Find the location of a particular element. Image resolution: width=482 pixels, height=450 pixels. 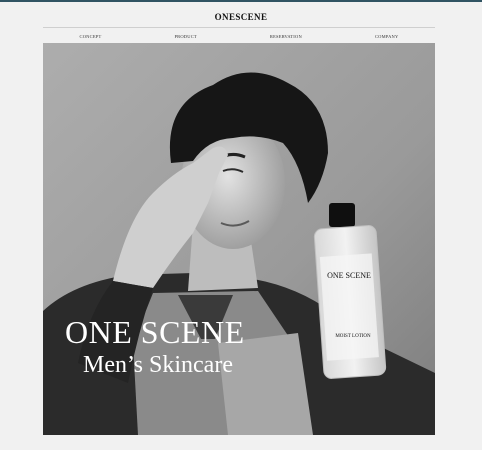

nav-item-company: COMPANY is located at coordinates (387, 36).